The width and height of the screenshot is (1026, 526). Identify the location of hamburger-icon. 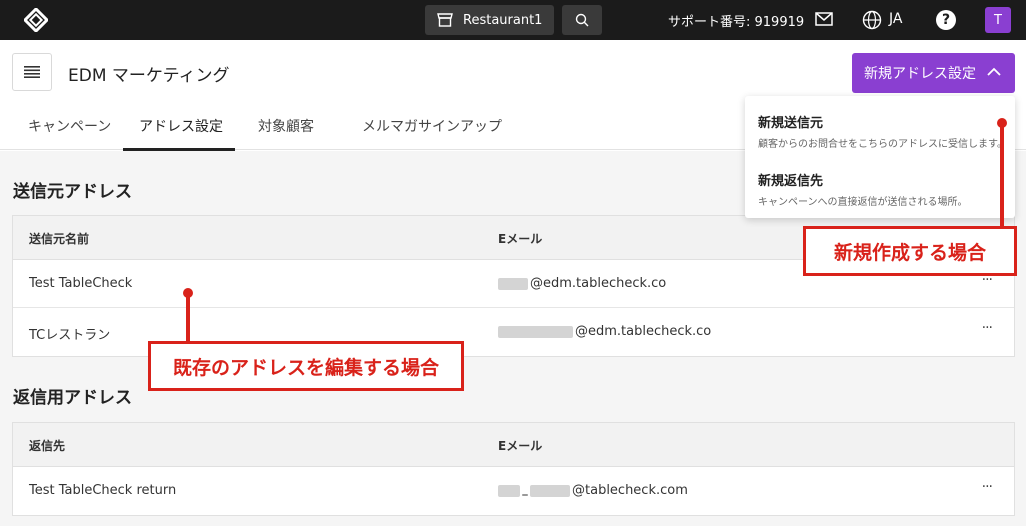
(32, 72).